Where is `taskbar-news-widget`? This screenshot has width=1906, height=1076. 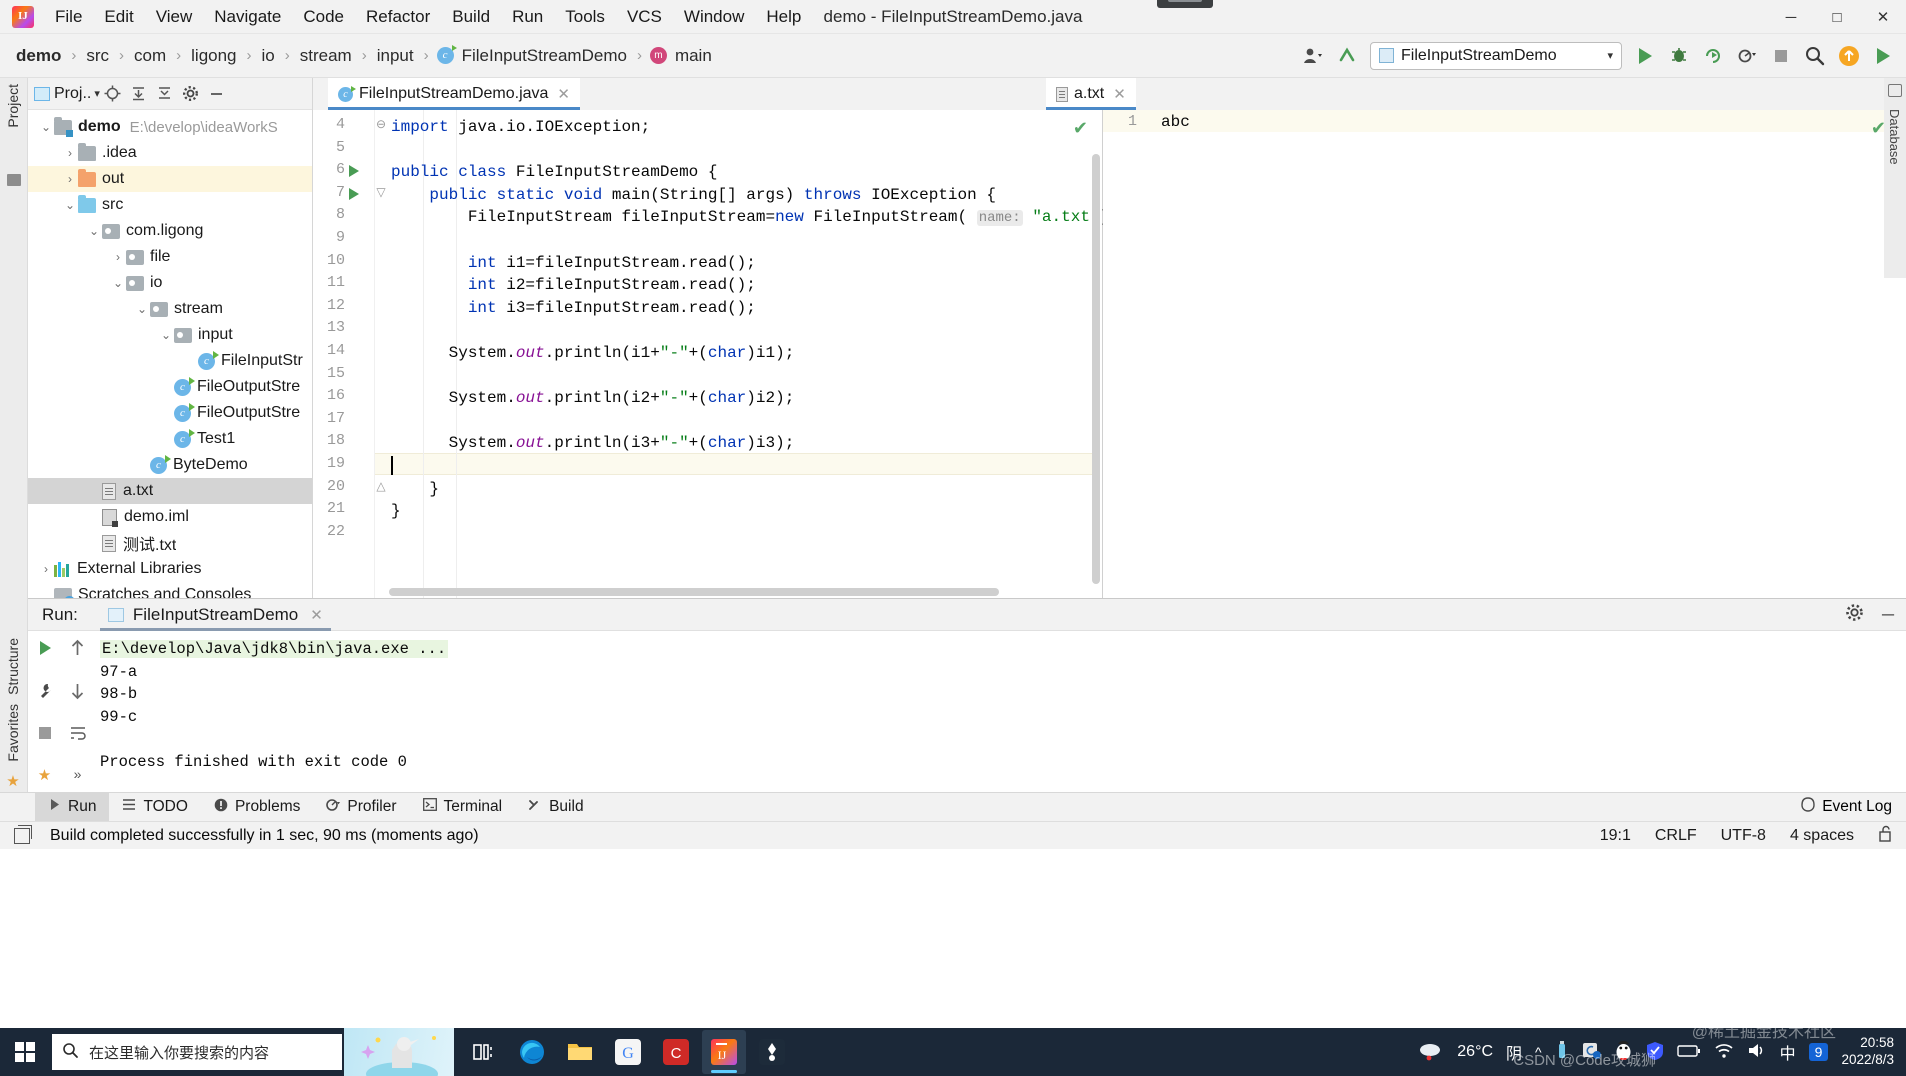 taskbar-news-widget is located at coordinates (399, 1052).